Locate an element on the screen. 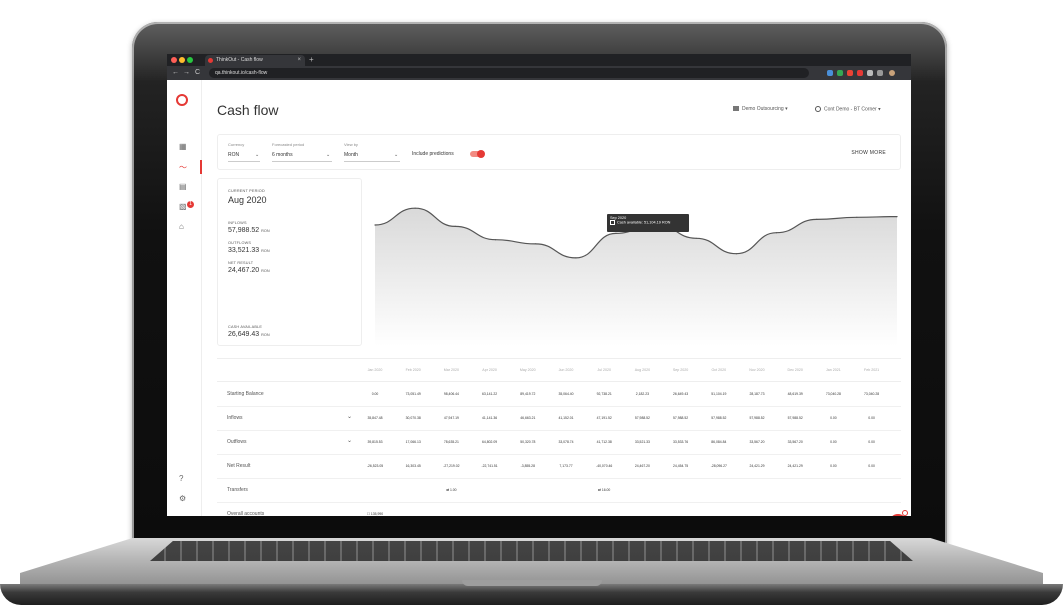  column-header: Sep 2020 is located at coordinates (680, 370).